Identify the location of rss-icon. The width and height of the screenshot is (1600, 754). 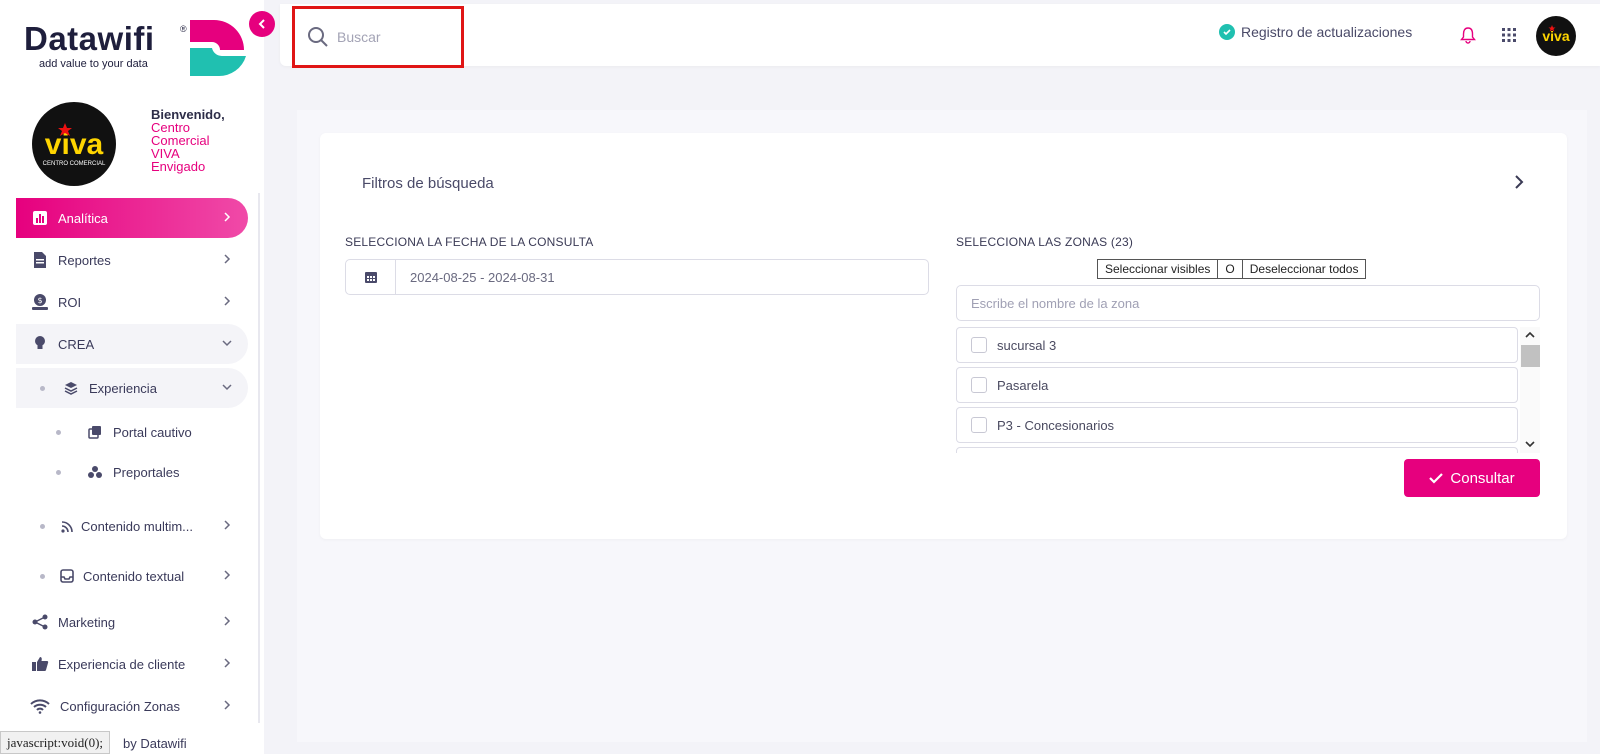
(67, 526).